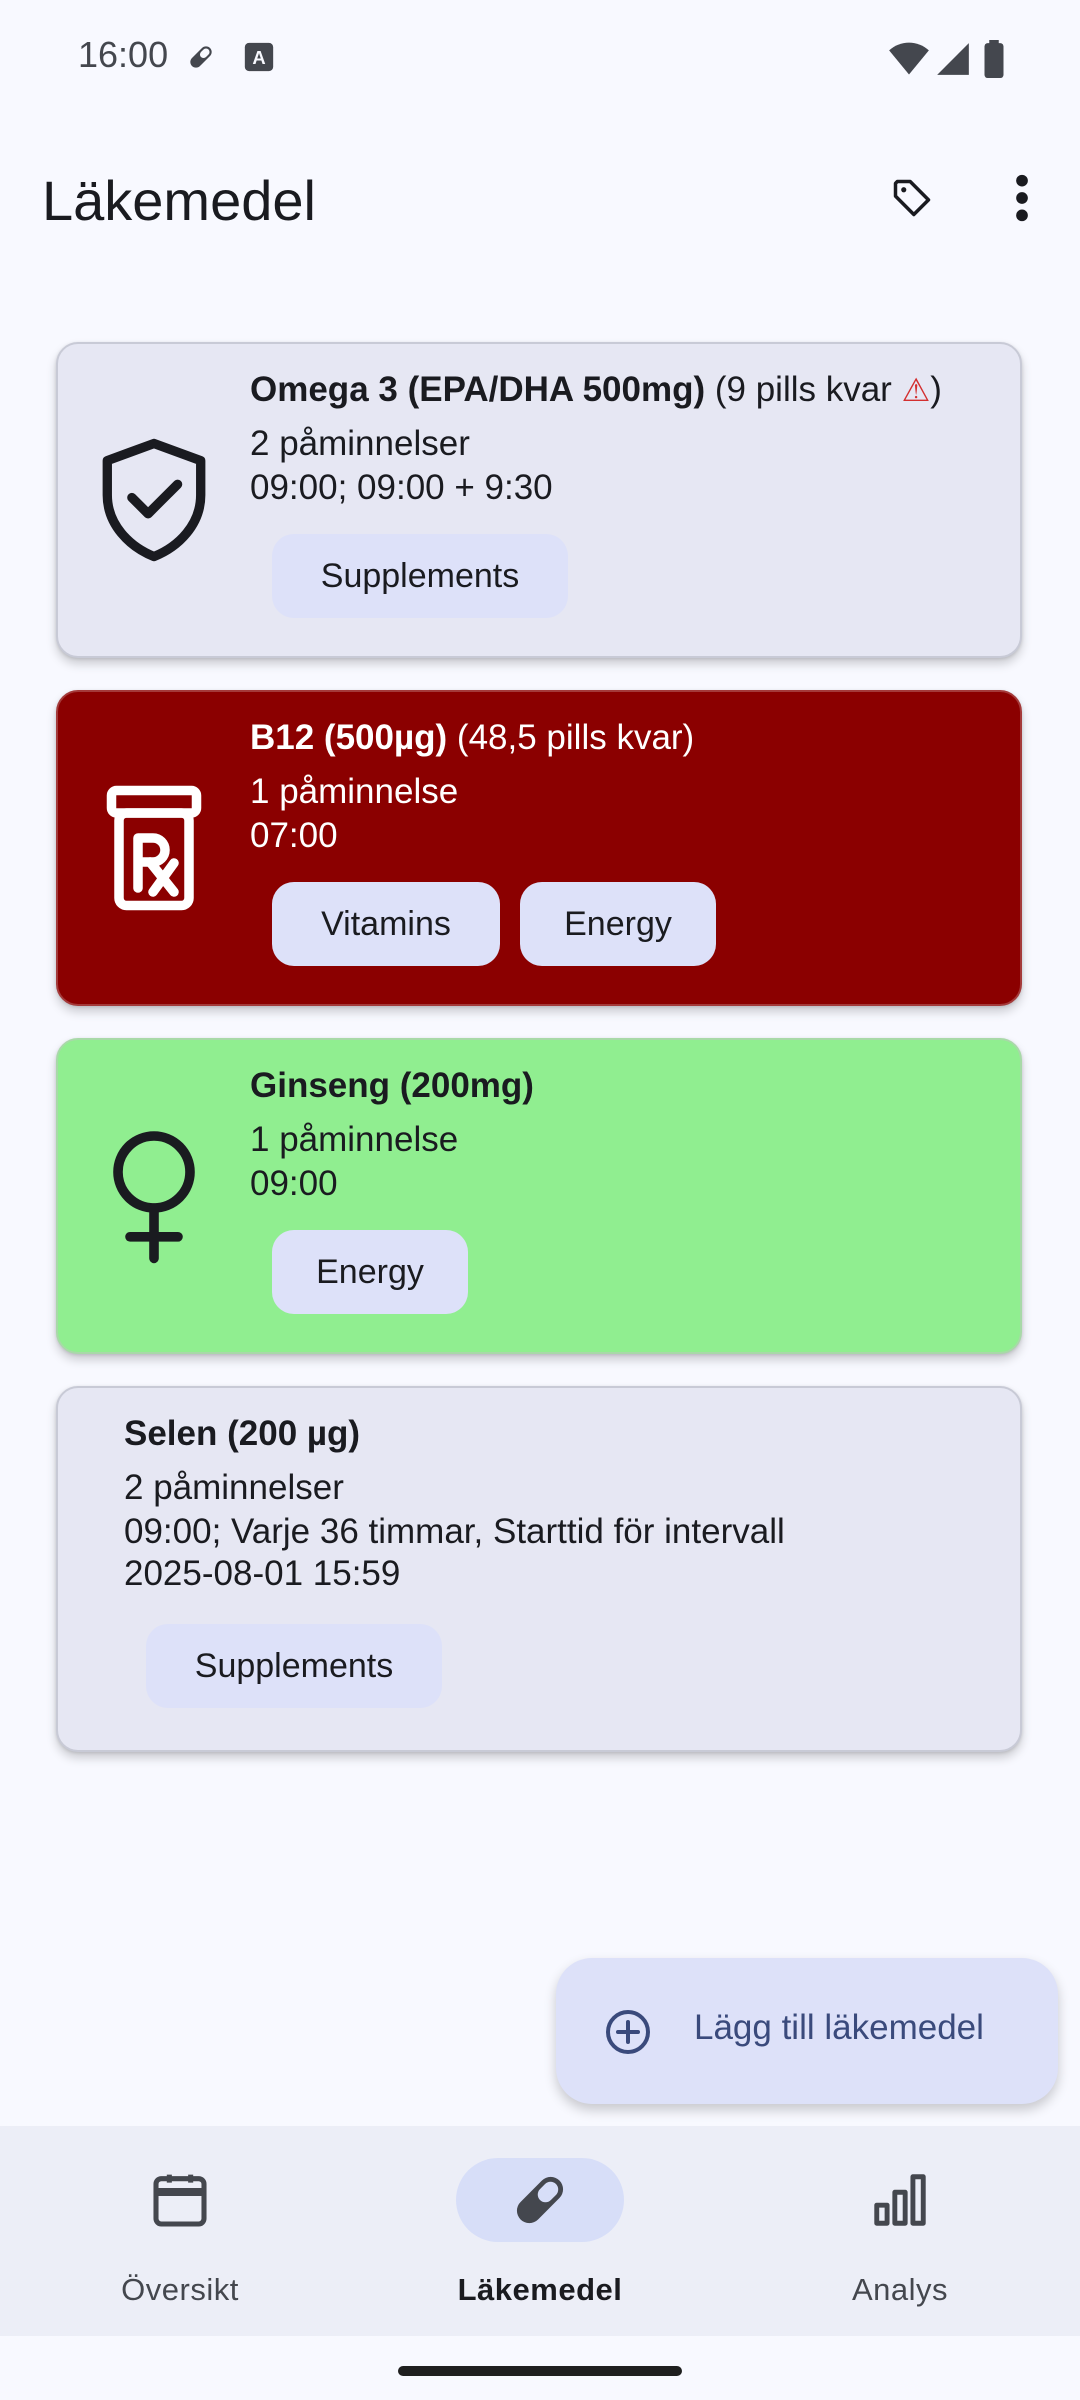 This screenshot has height=2400, width=1080. I want to click on add-circle-icon, so click(628, 2034).